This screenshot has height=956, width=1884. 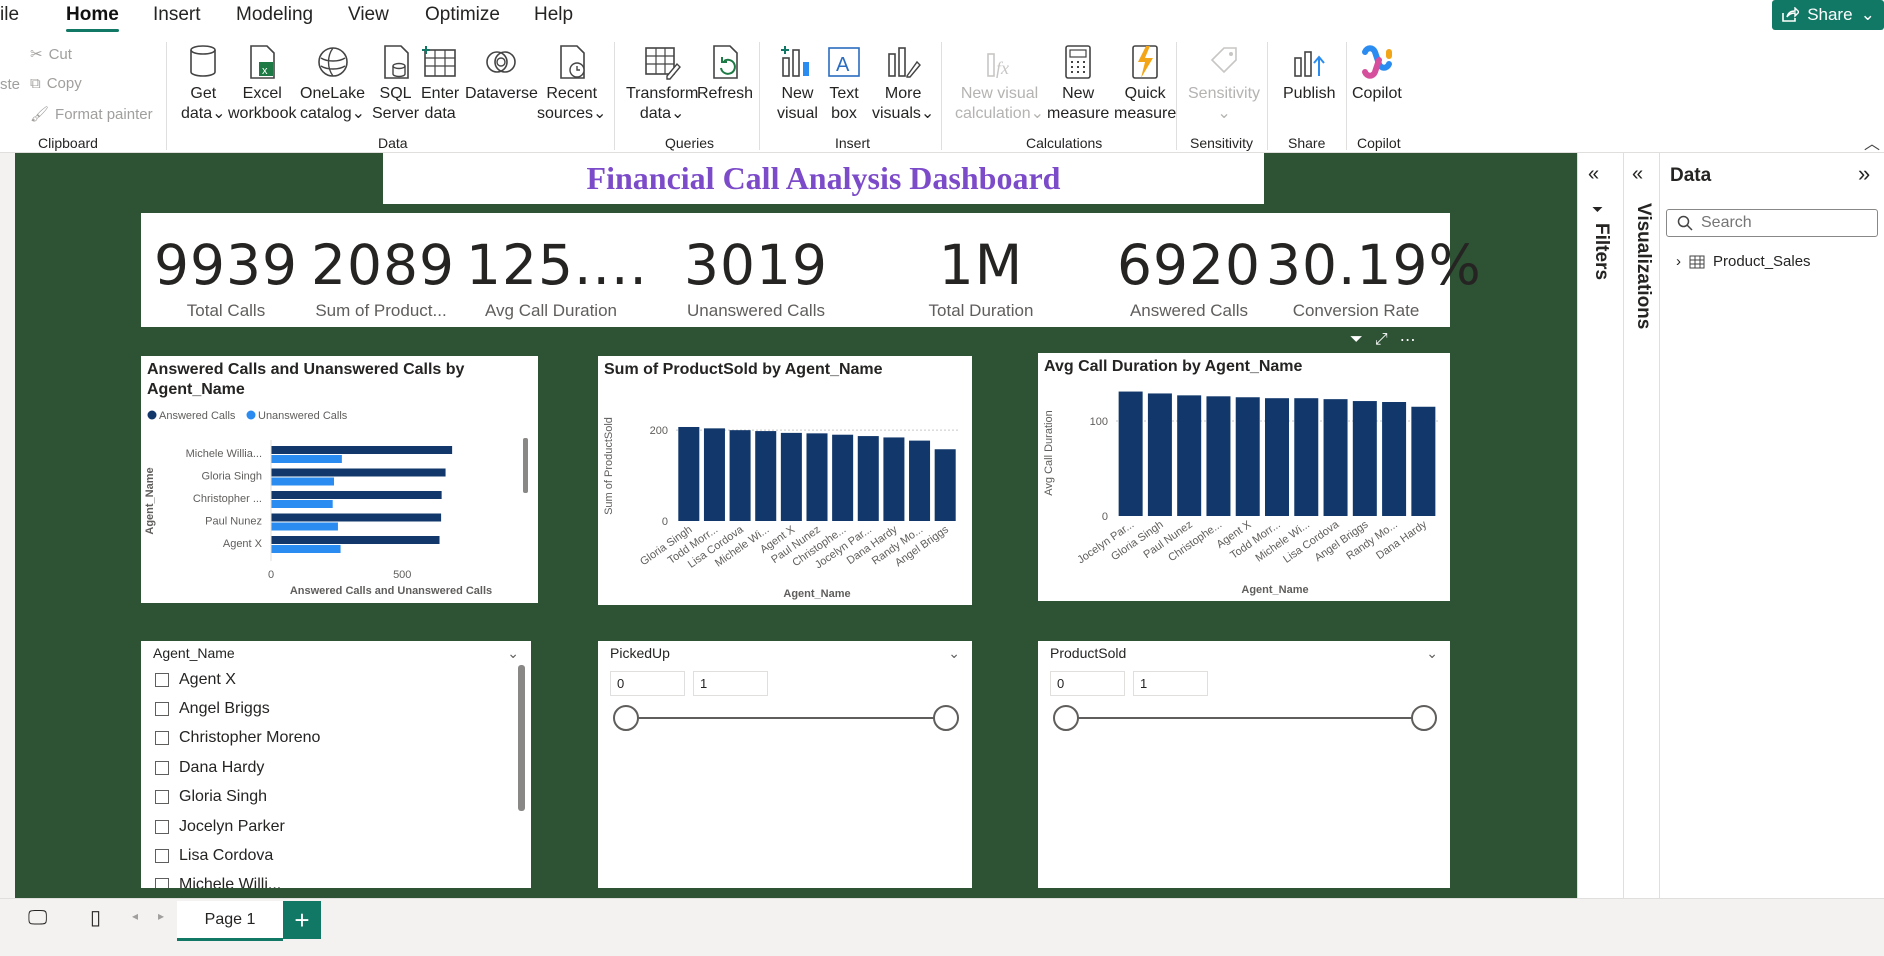 I want to click on collapse-ribbon-icon: ︿, so click(x=1872, y=142).